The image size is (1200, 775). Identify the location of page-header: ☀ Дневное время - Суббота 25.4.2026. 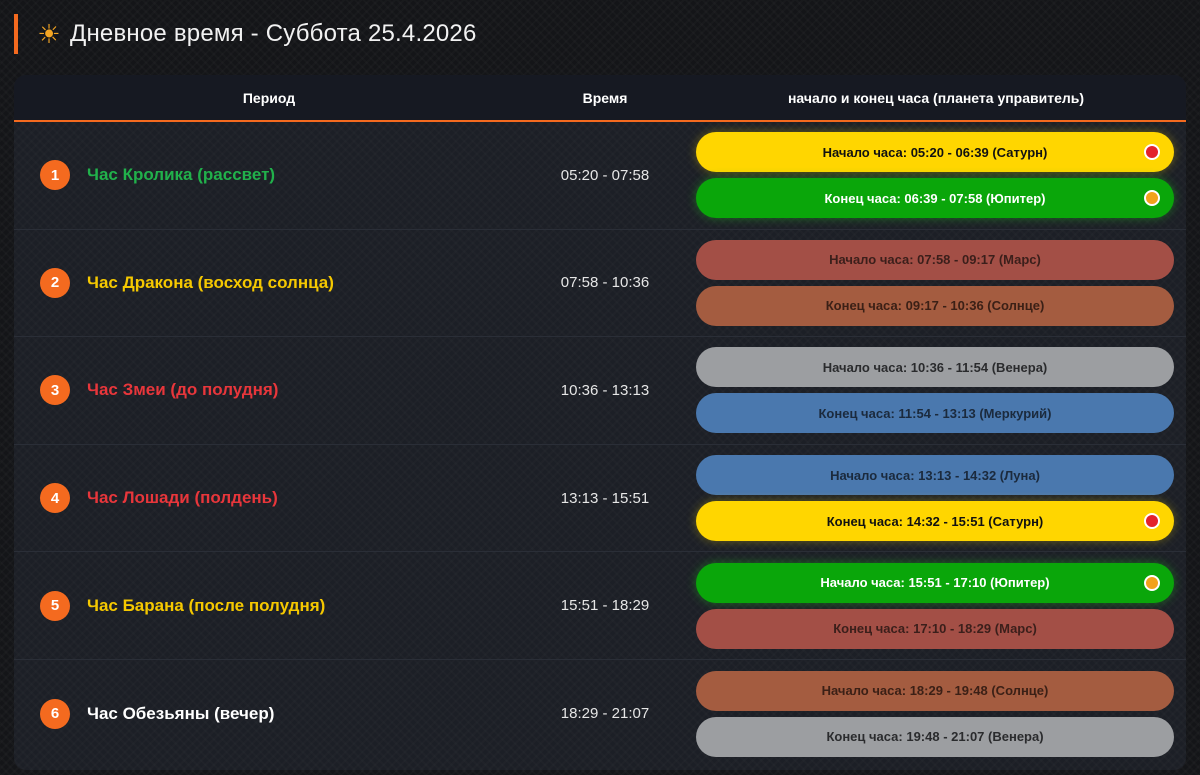
(364, 34).